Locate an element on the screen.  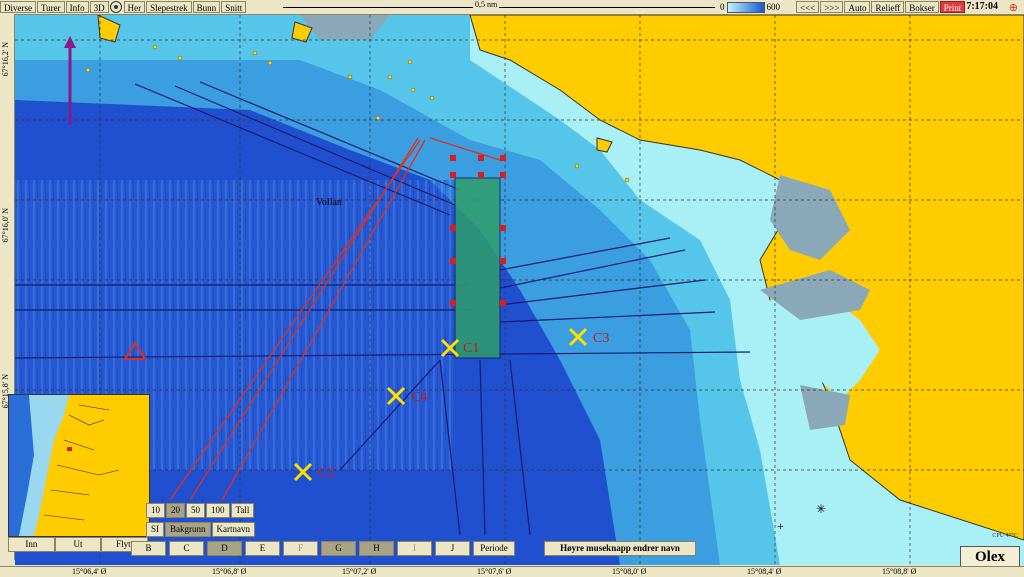
zoom-out-far-button: <<< is located at coordinates (808, 7).